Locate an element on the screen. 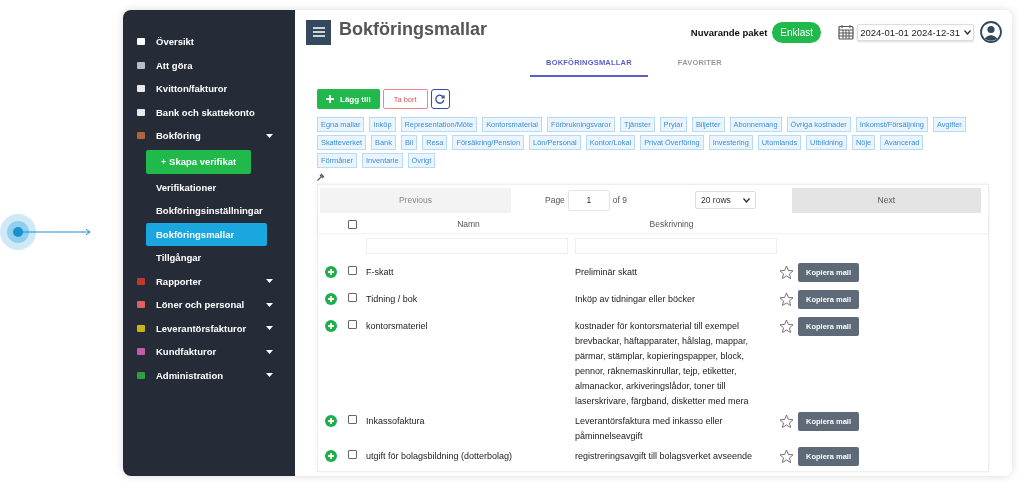 Image resolution: width=1024 pixels, height=490 pixels. page-title: Bokföringsmallar is located at coordinates (413, 29).